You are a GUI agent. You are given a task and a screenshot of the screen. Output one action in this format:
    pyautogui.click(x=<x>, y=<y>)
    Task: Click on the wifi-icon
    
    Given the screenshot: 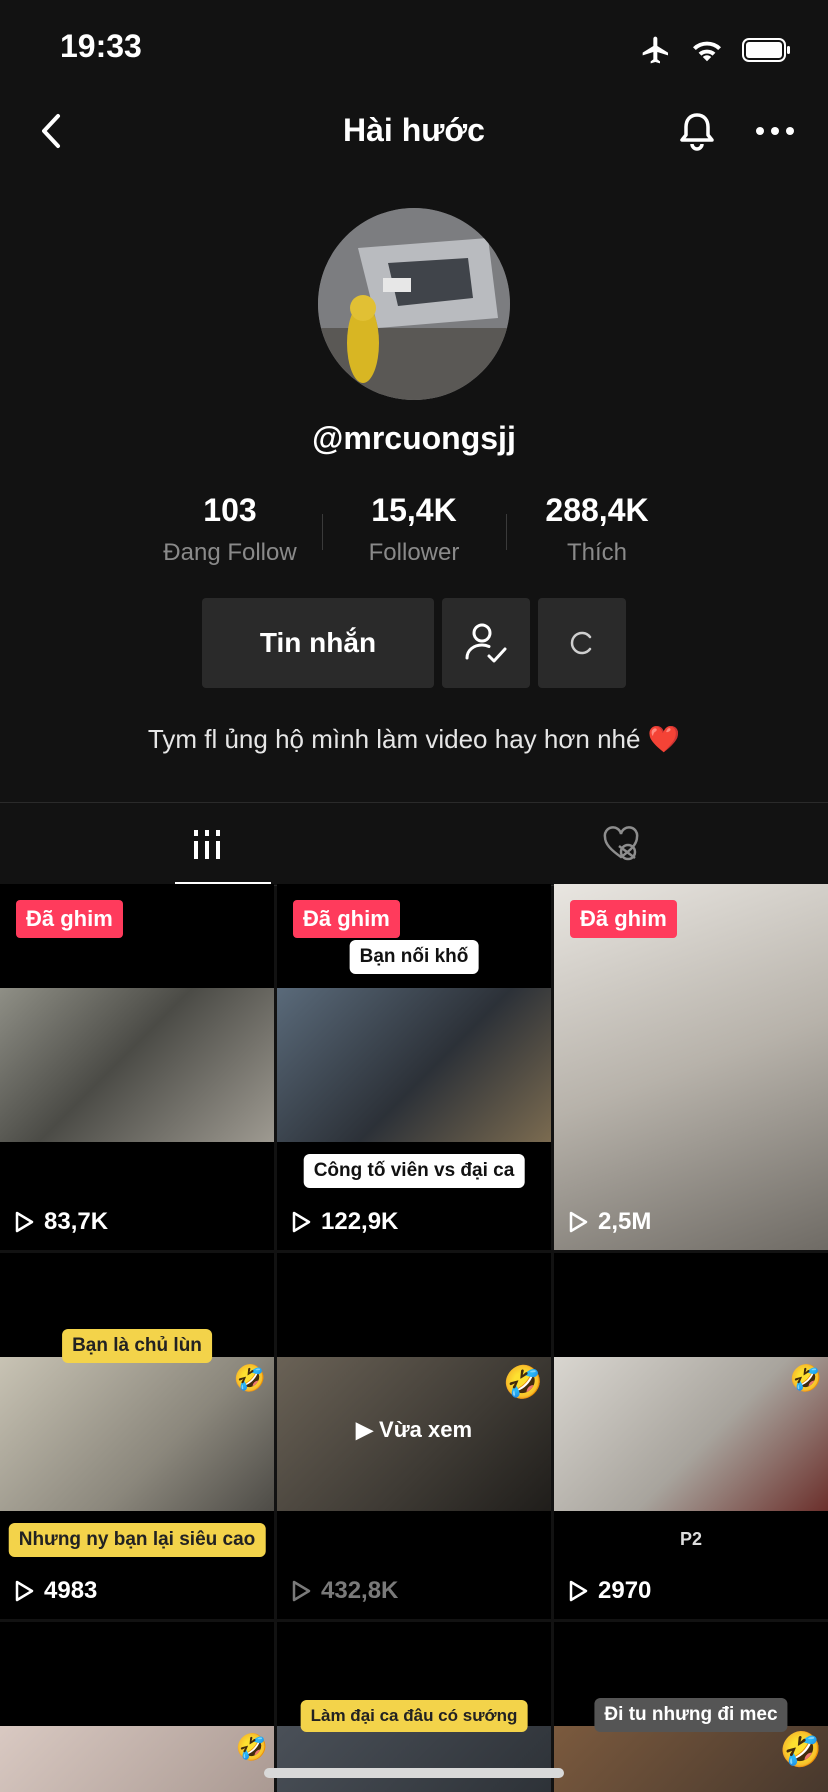 What is the action you would take?
    pyautogui.click(x=707, y=51)
    